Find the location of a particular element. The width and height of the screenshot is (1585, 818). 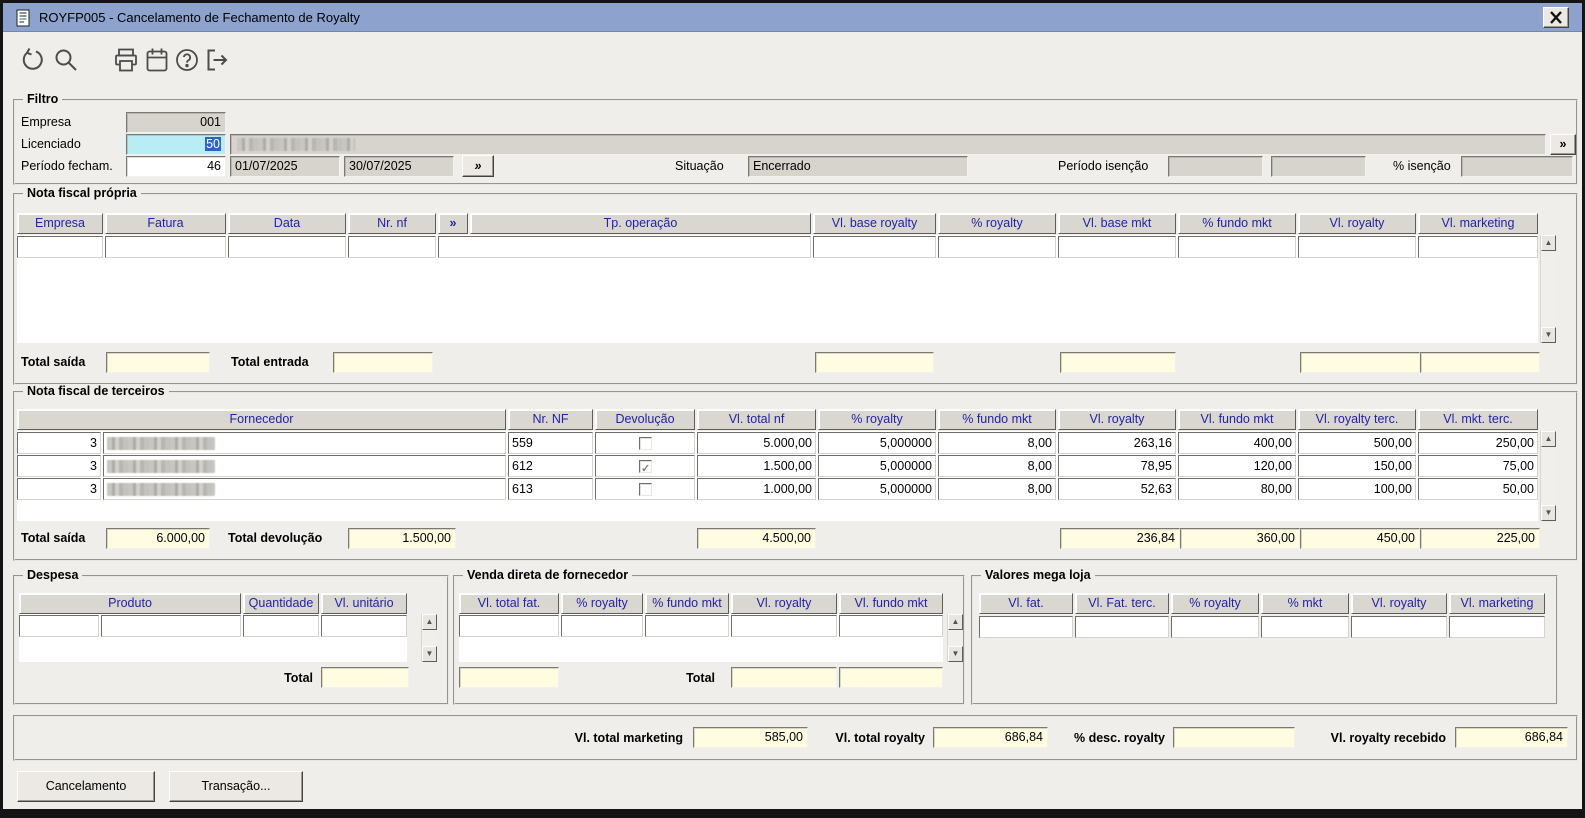

calendar-icon is located at coordinates (157, 60).